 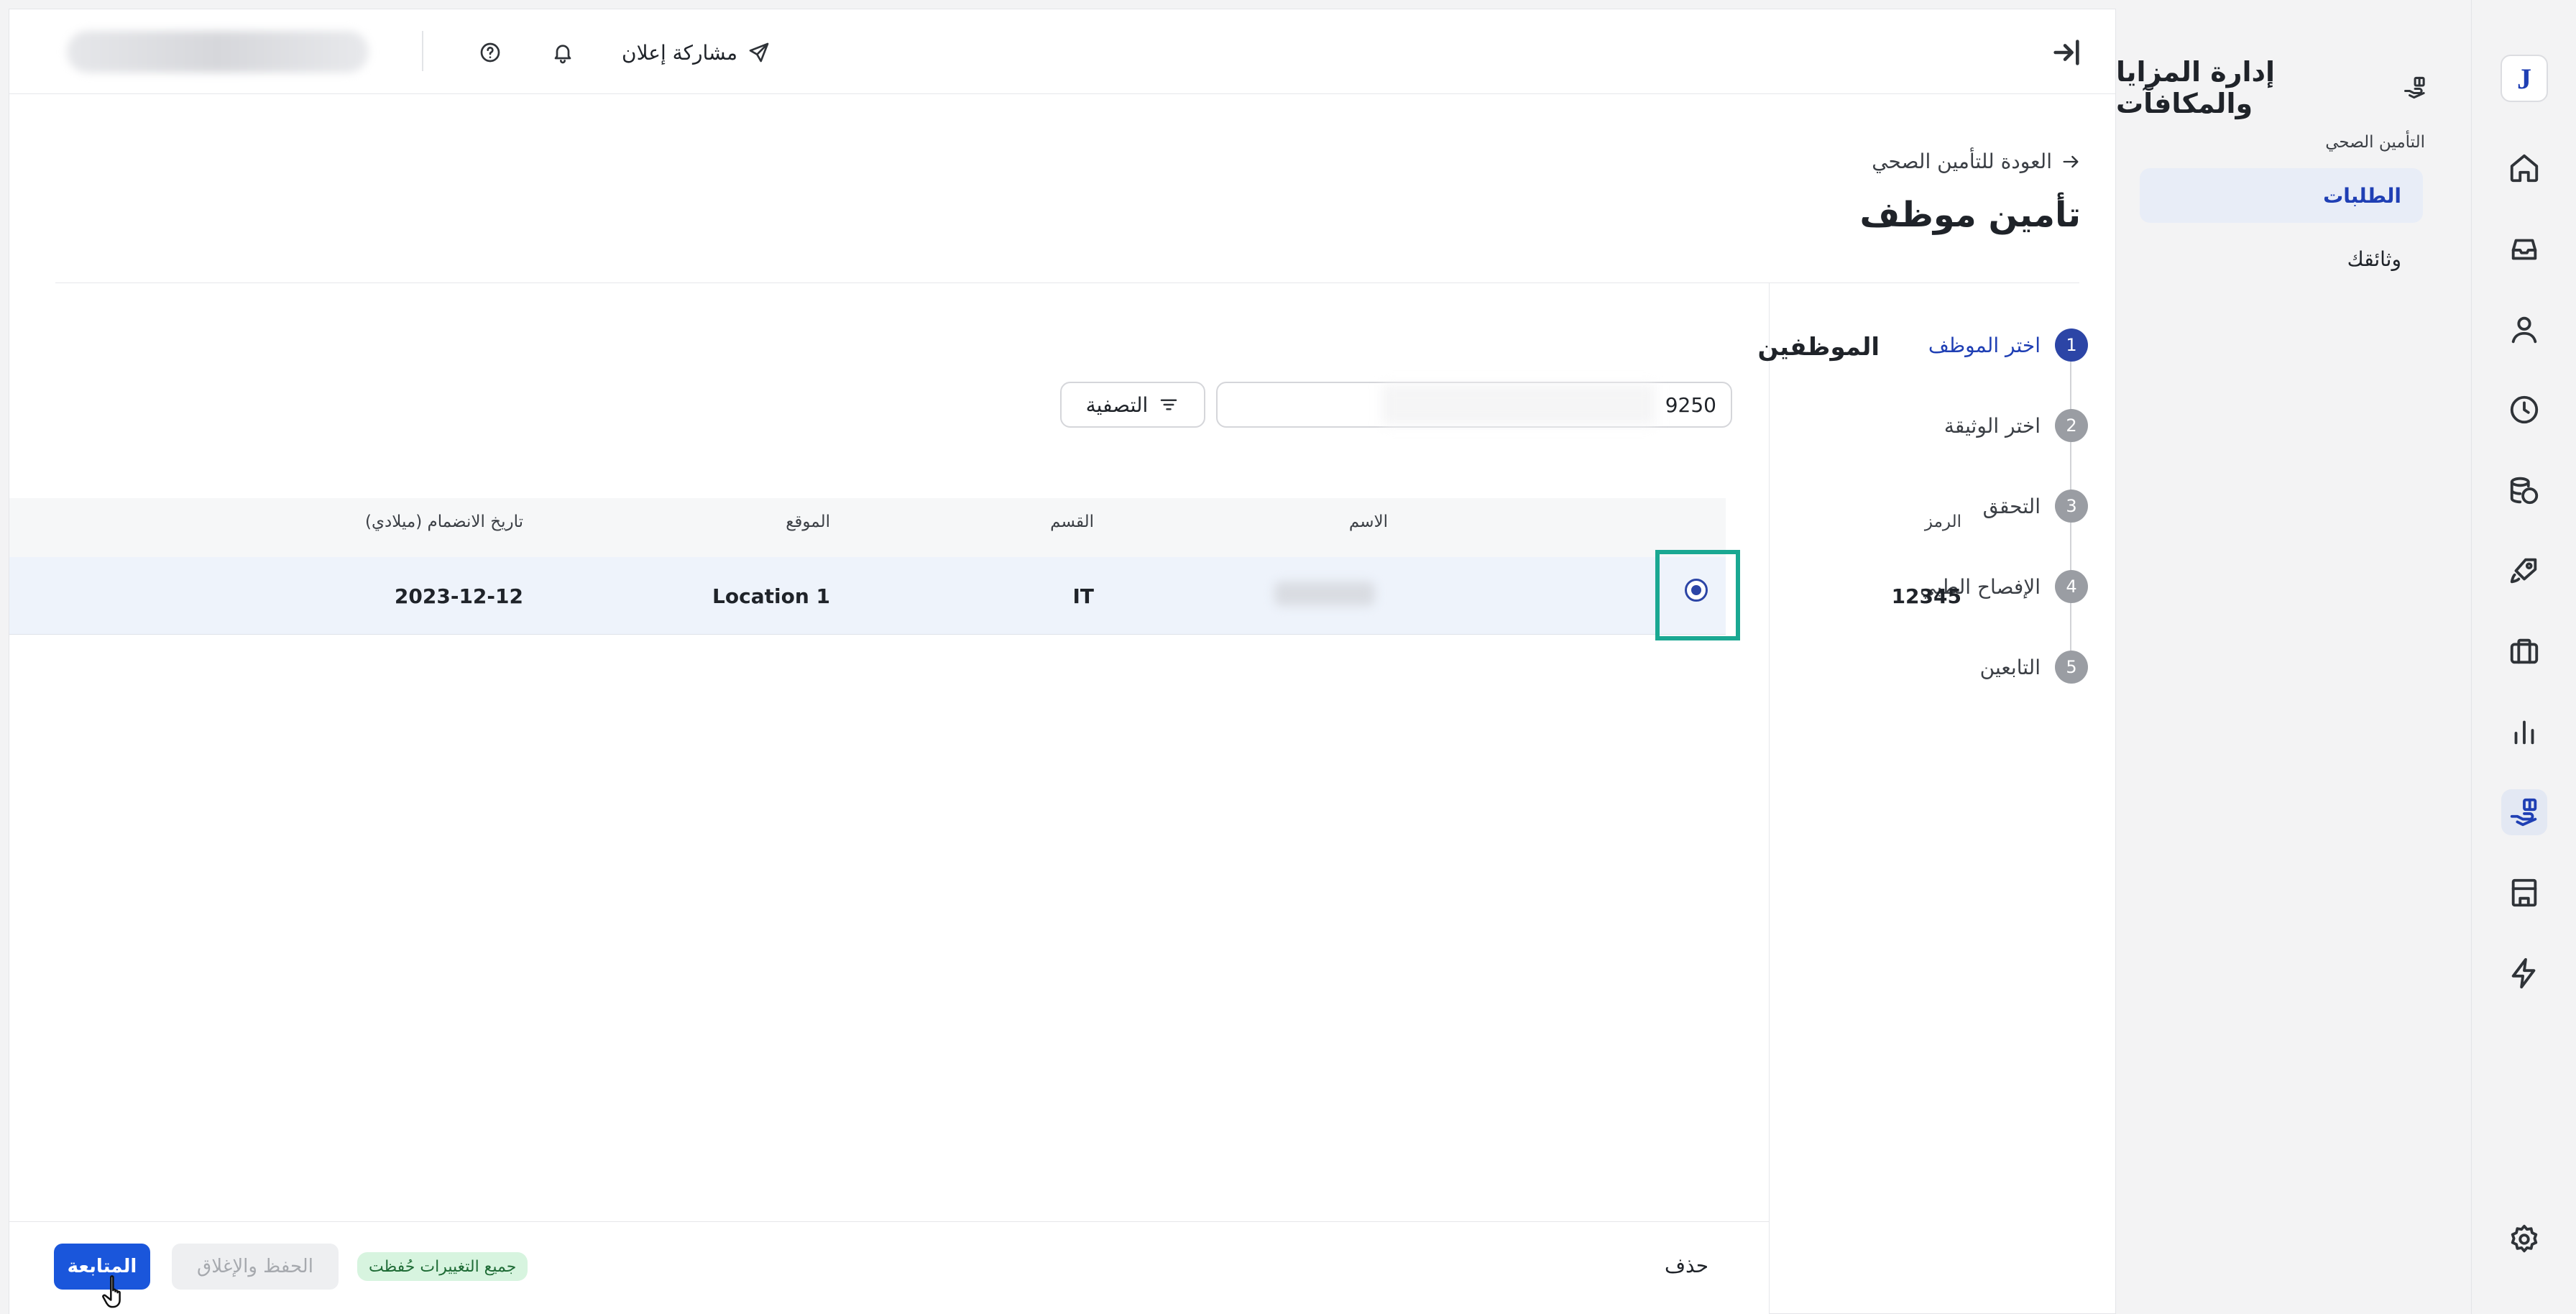 I want to click on column-header-name: الاسم, so click(x=1368, y=522).